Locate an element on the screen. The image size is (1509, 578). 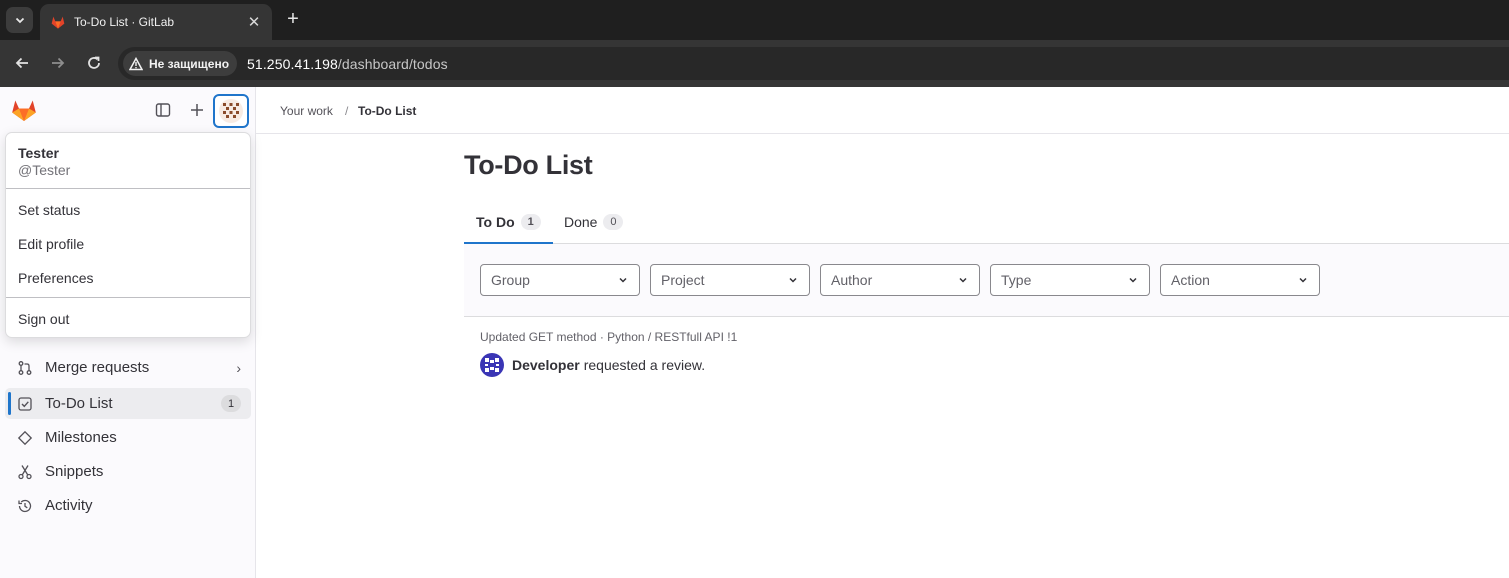
tab-count-badge: 1 is located at coordinates (530, 221).